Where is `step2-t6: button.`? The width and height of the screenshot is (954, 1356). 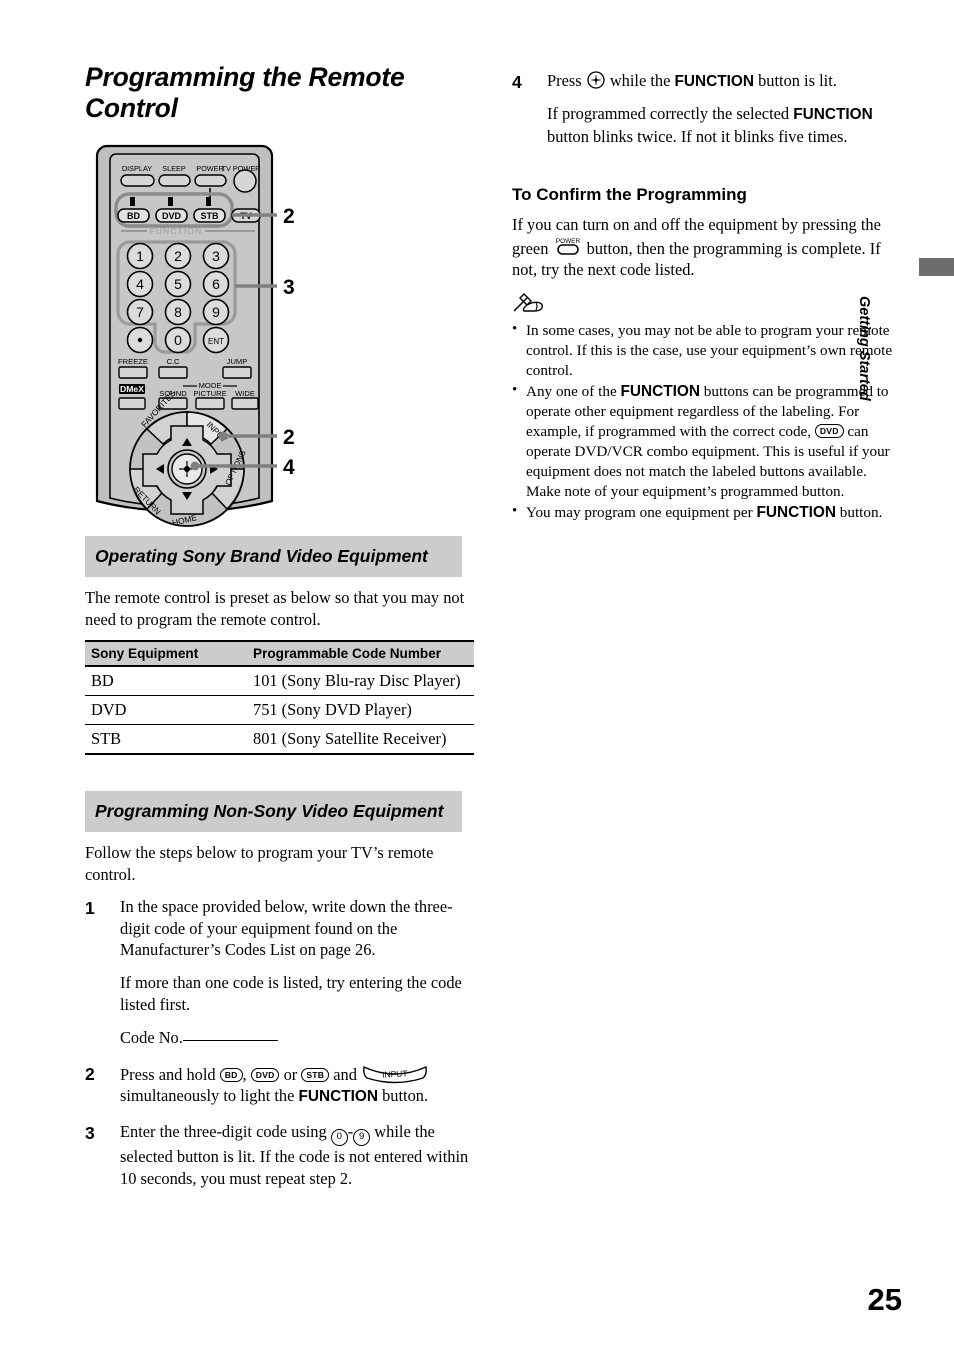 step2-t6: button. is located at coordinates (403, 1096).